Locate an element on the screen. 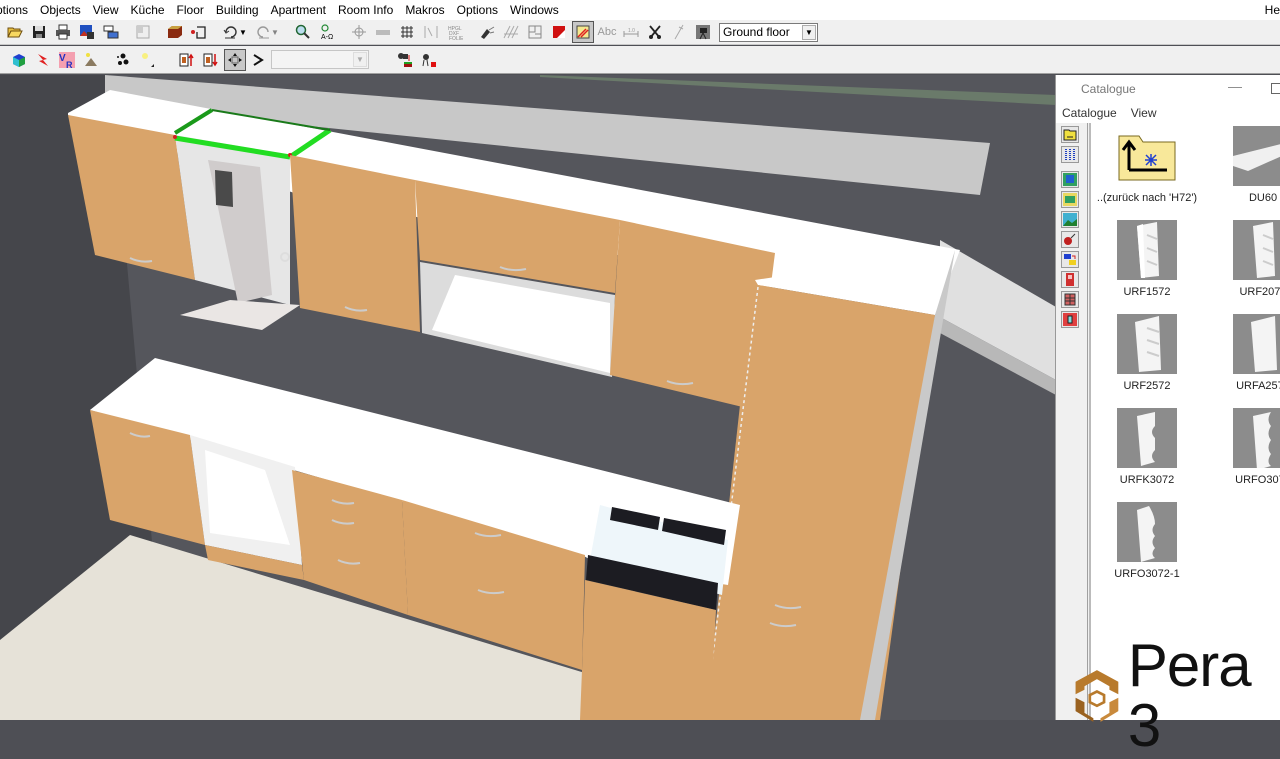 The image size is (1280, 759). elevator-down-icon is located at coordinates (211, 60).